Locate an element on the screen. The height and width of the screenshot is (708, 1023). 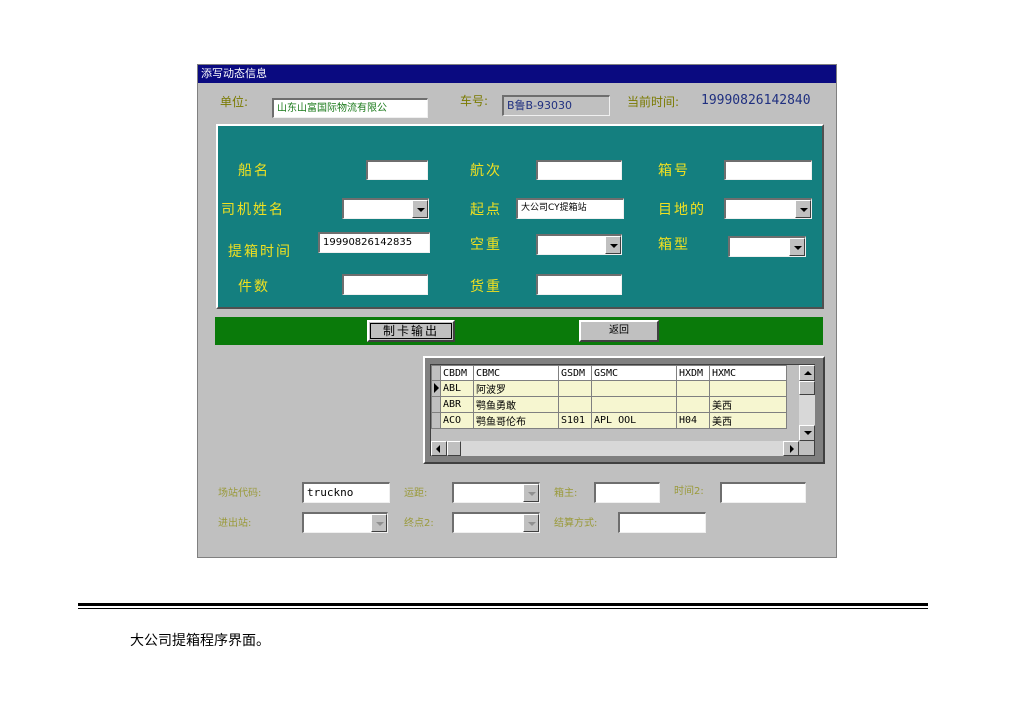
ship-name-label: 船名 is located at coordinates (254, 171).